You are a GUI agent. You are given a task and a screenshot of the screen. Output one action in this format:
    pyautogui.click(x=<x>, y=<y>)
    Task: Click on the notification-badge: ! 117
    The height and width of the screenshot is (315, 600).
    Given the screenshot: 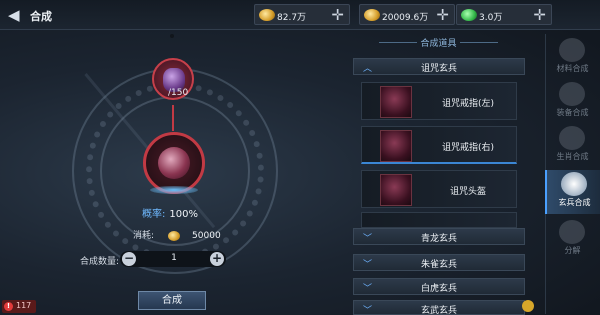 What is the action you would take?
    pyautogui.click(x=19, y=306)
    